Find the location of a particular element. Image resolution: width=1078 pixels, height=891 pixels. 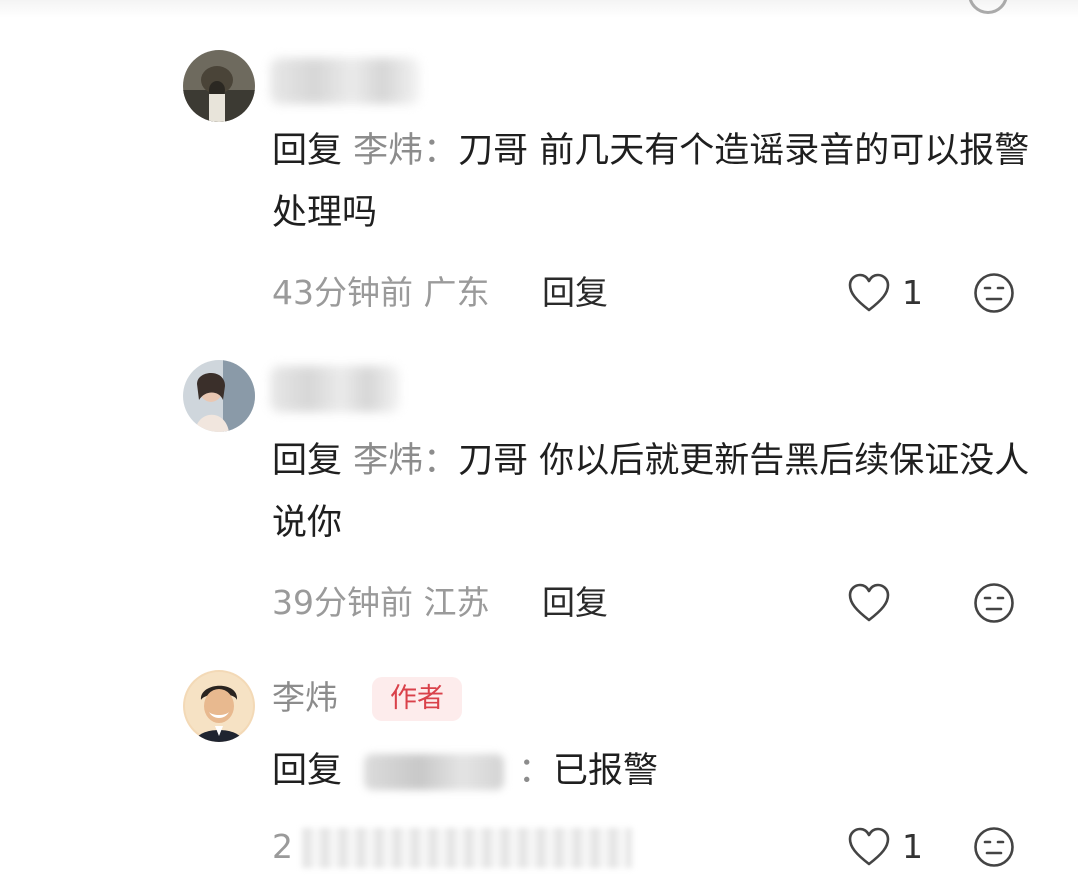

region: 广东 is located at coordinates (456, 292).